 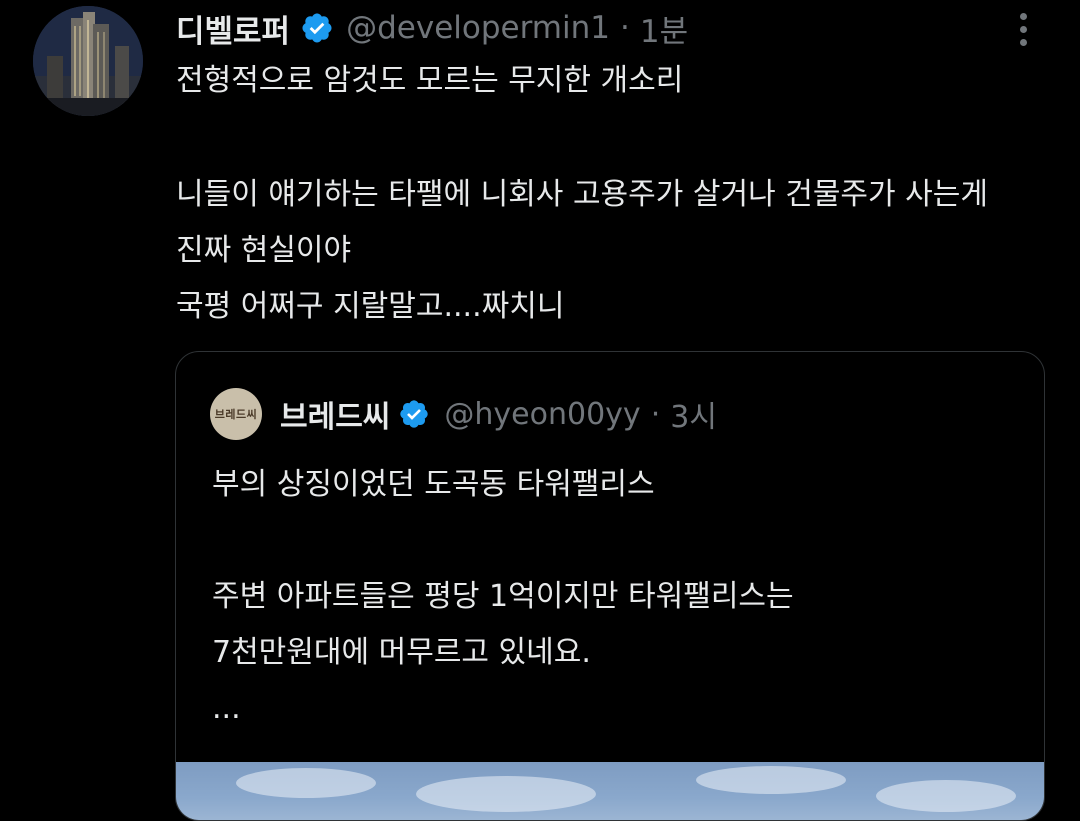 I want to click on tweet-text-line: 국평 어쩌구 지랄말고....짜치니, so click(x=370, y=306).